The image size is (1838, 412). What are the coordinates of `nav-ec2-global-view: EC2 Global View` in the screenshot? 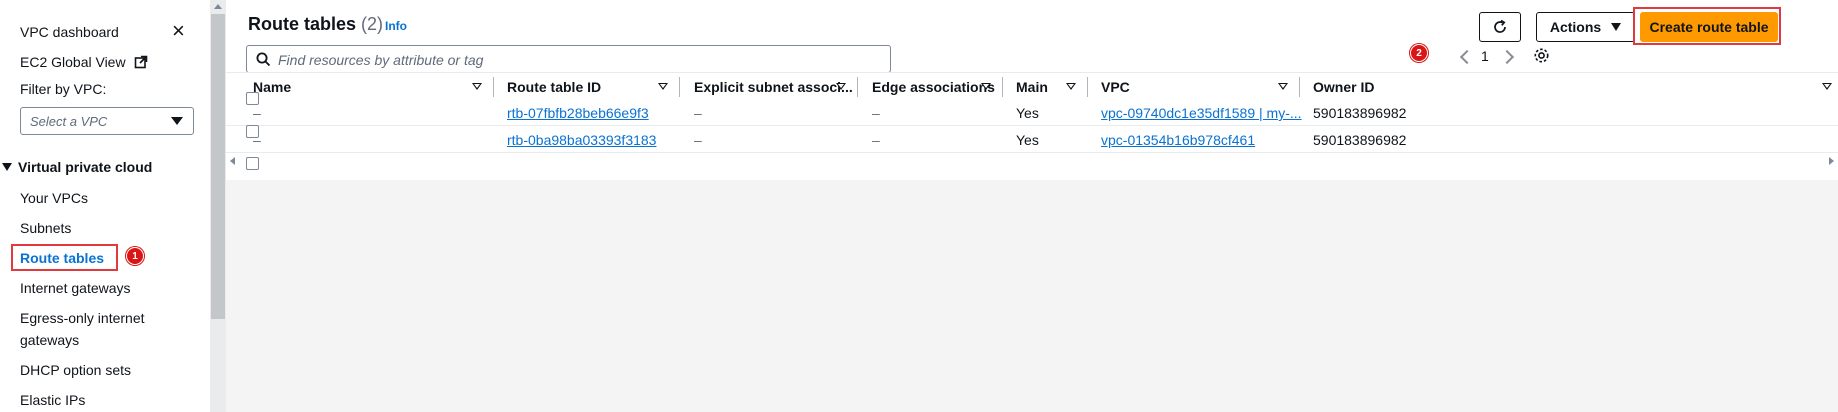 It's located at (84, 63).